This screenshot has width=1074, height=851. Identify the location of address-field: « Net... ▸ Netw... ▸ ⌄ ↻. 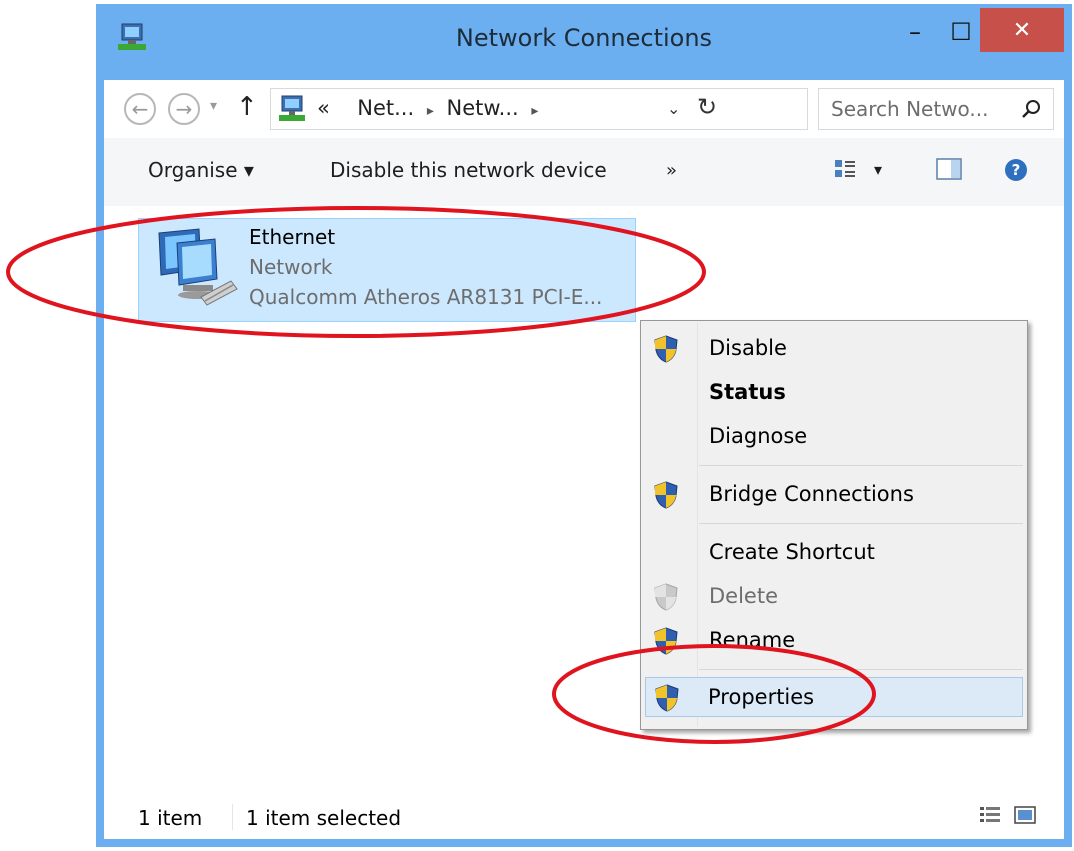
(539, 109).